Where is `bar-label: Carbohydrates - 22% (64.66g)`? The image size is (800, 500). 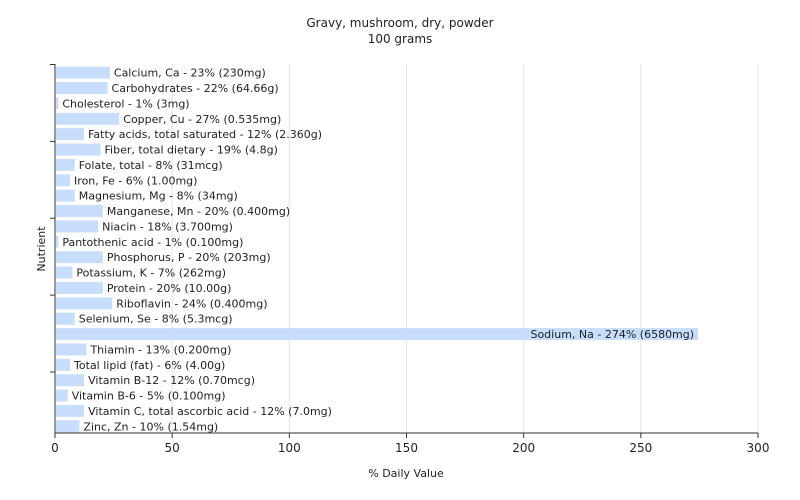
bar-label: Carbohydrates - 22% (64.66g) is located at coordinates (195, 88).